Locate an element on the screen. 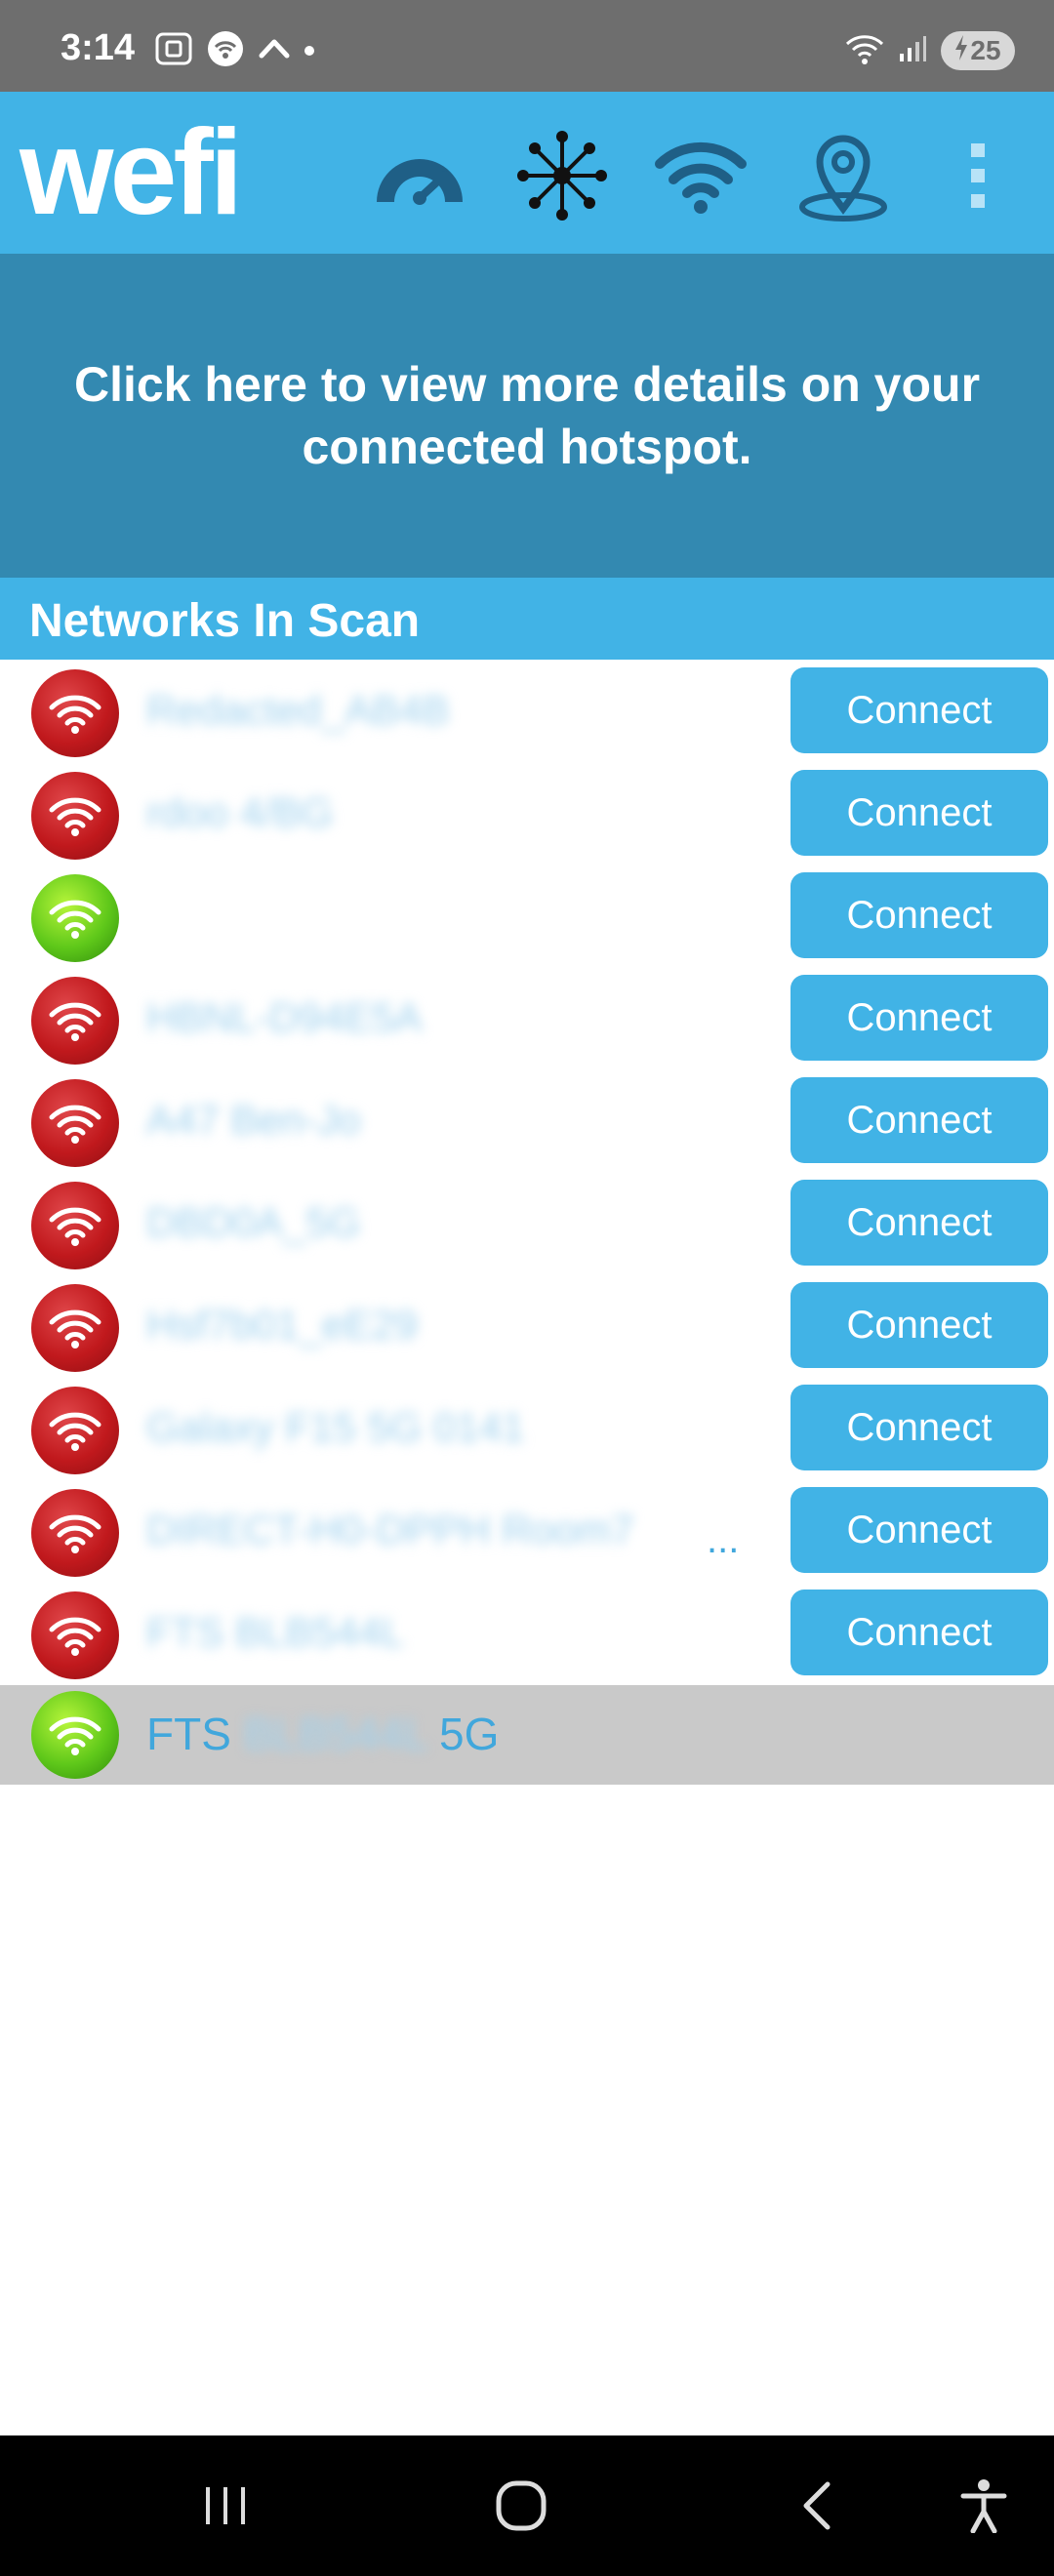  network-ssid: DBD0A_5G is located at coordinates (253, 1222).